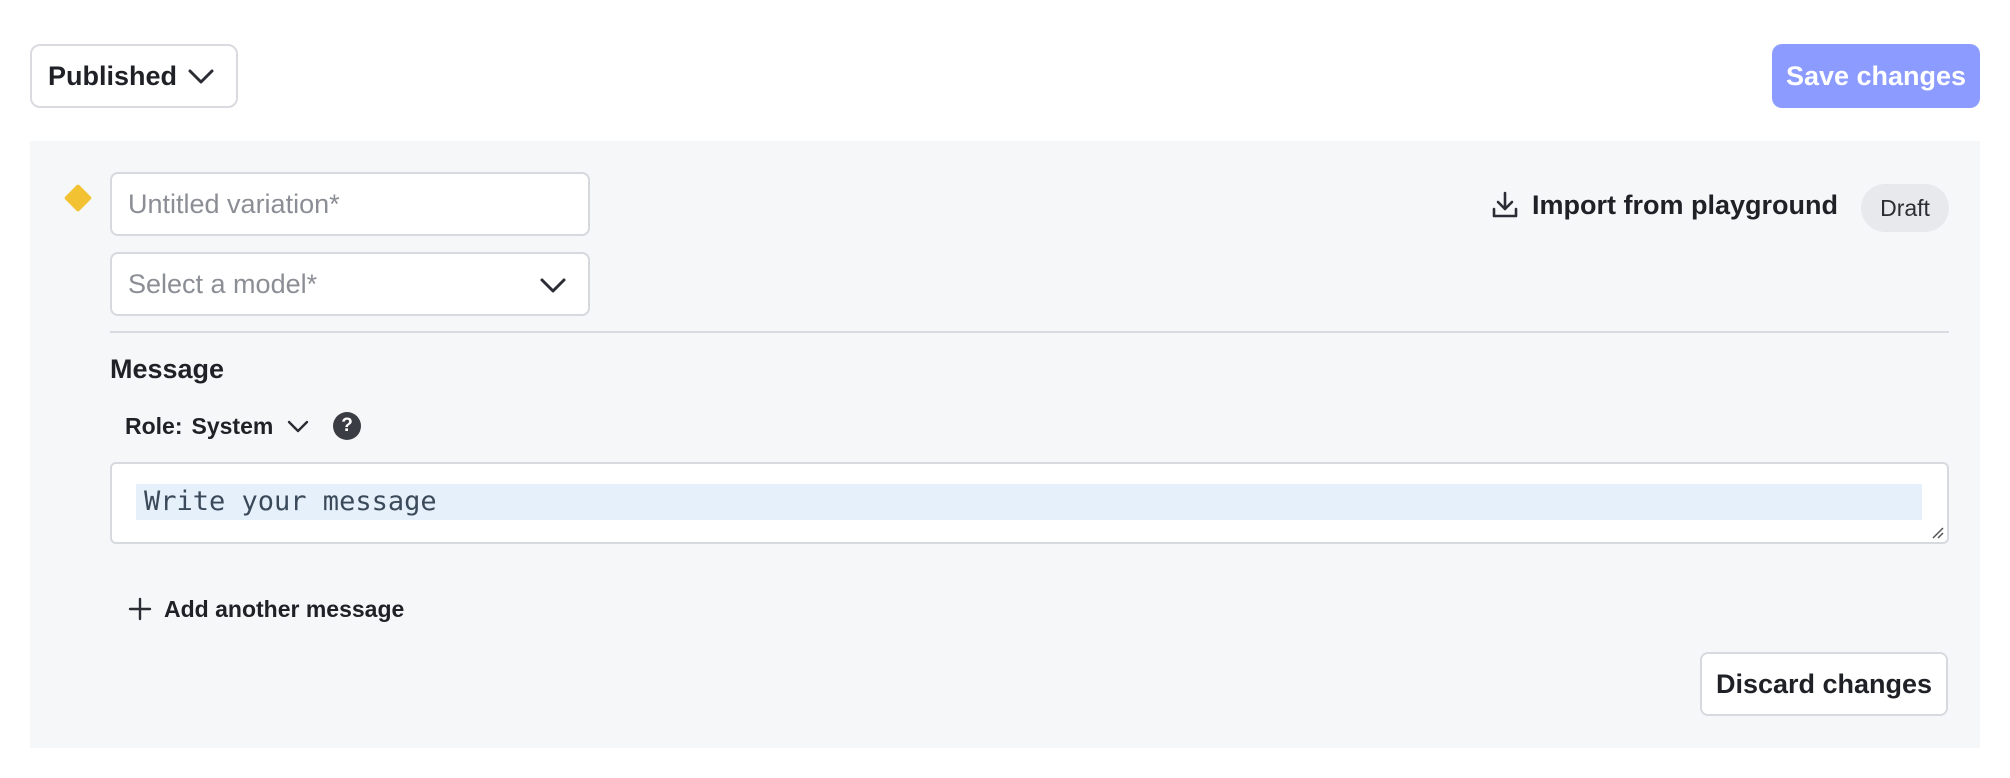  I want to click on add-message-label: Add another message, so click(284, 608).